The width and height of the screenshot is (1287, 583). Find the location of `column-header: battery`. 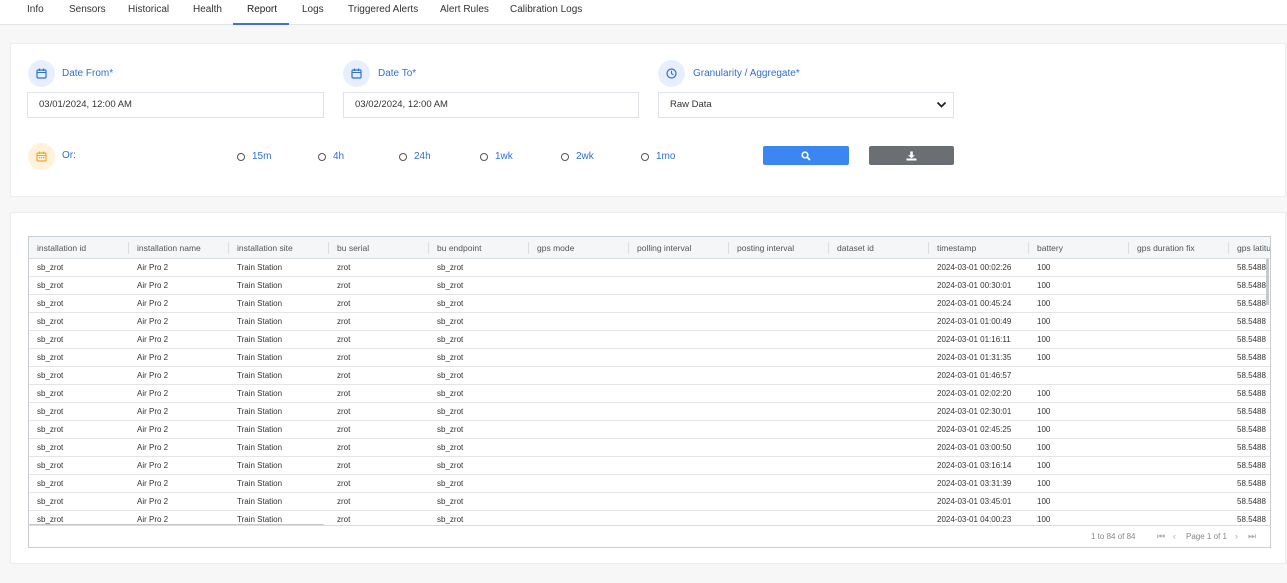

column-header: battery is located at coordinates (1046, 248).